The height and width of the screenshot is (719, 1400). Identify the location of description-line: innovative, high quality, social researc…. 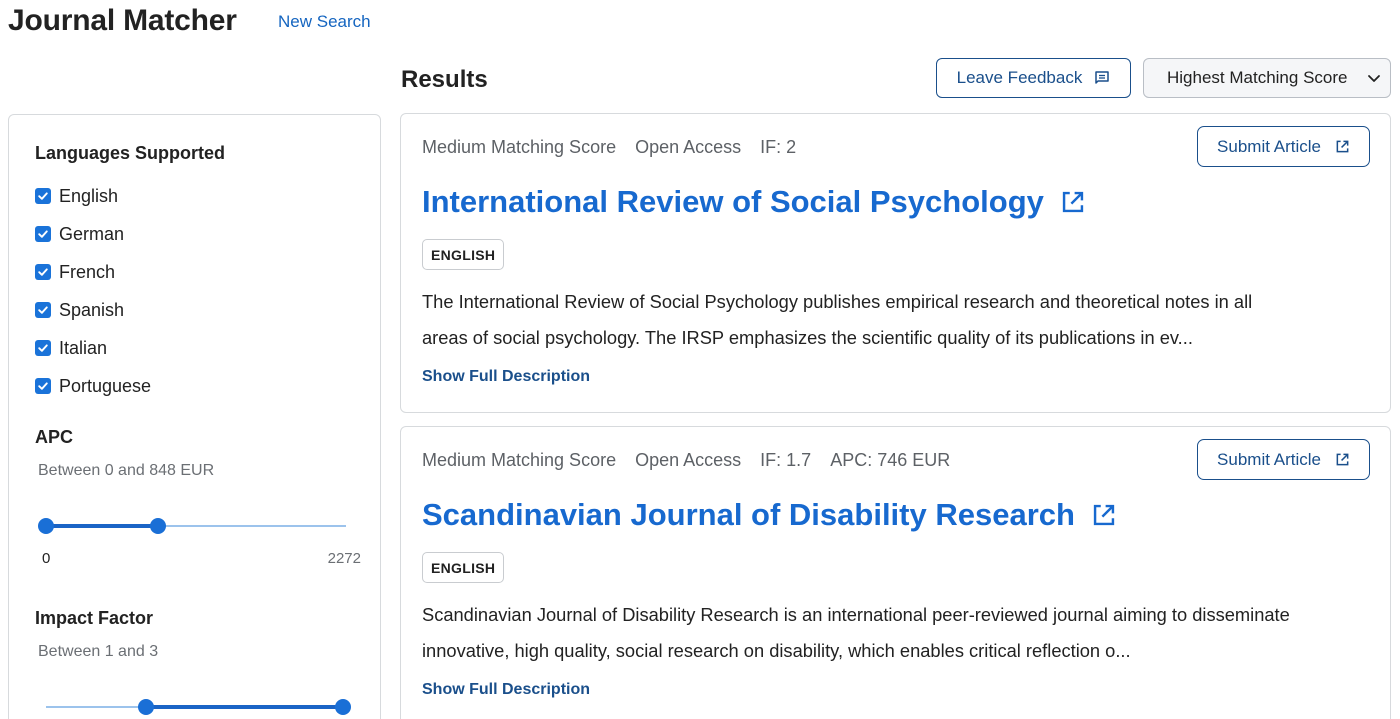
(776, 650).